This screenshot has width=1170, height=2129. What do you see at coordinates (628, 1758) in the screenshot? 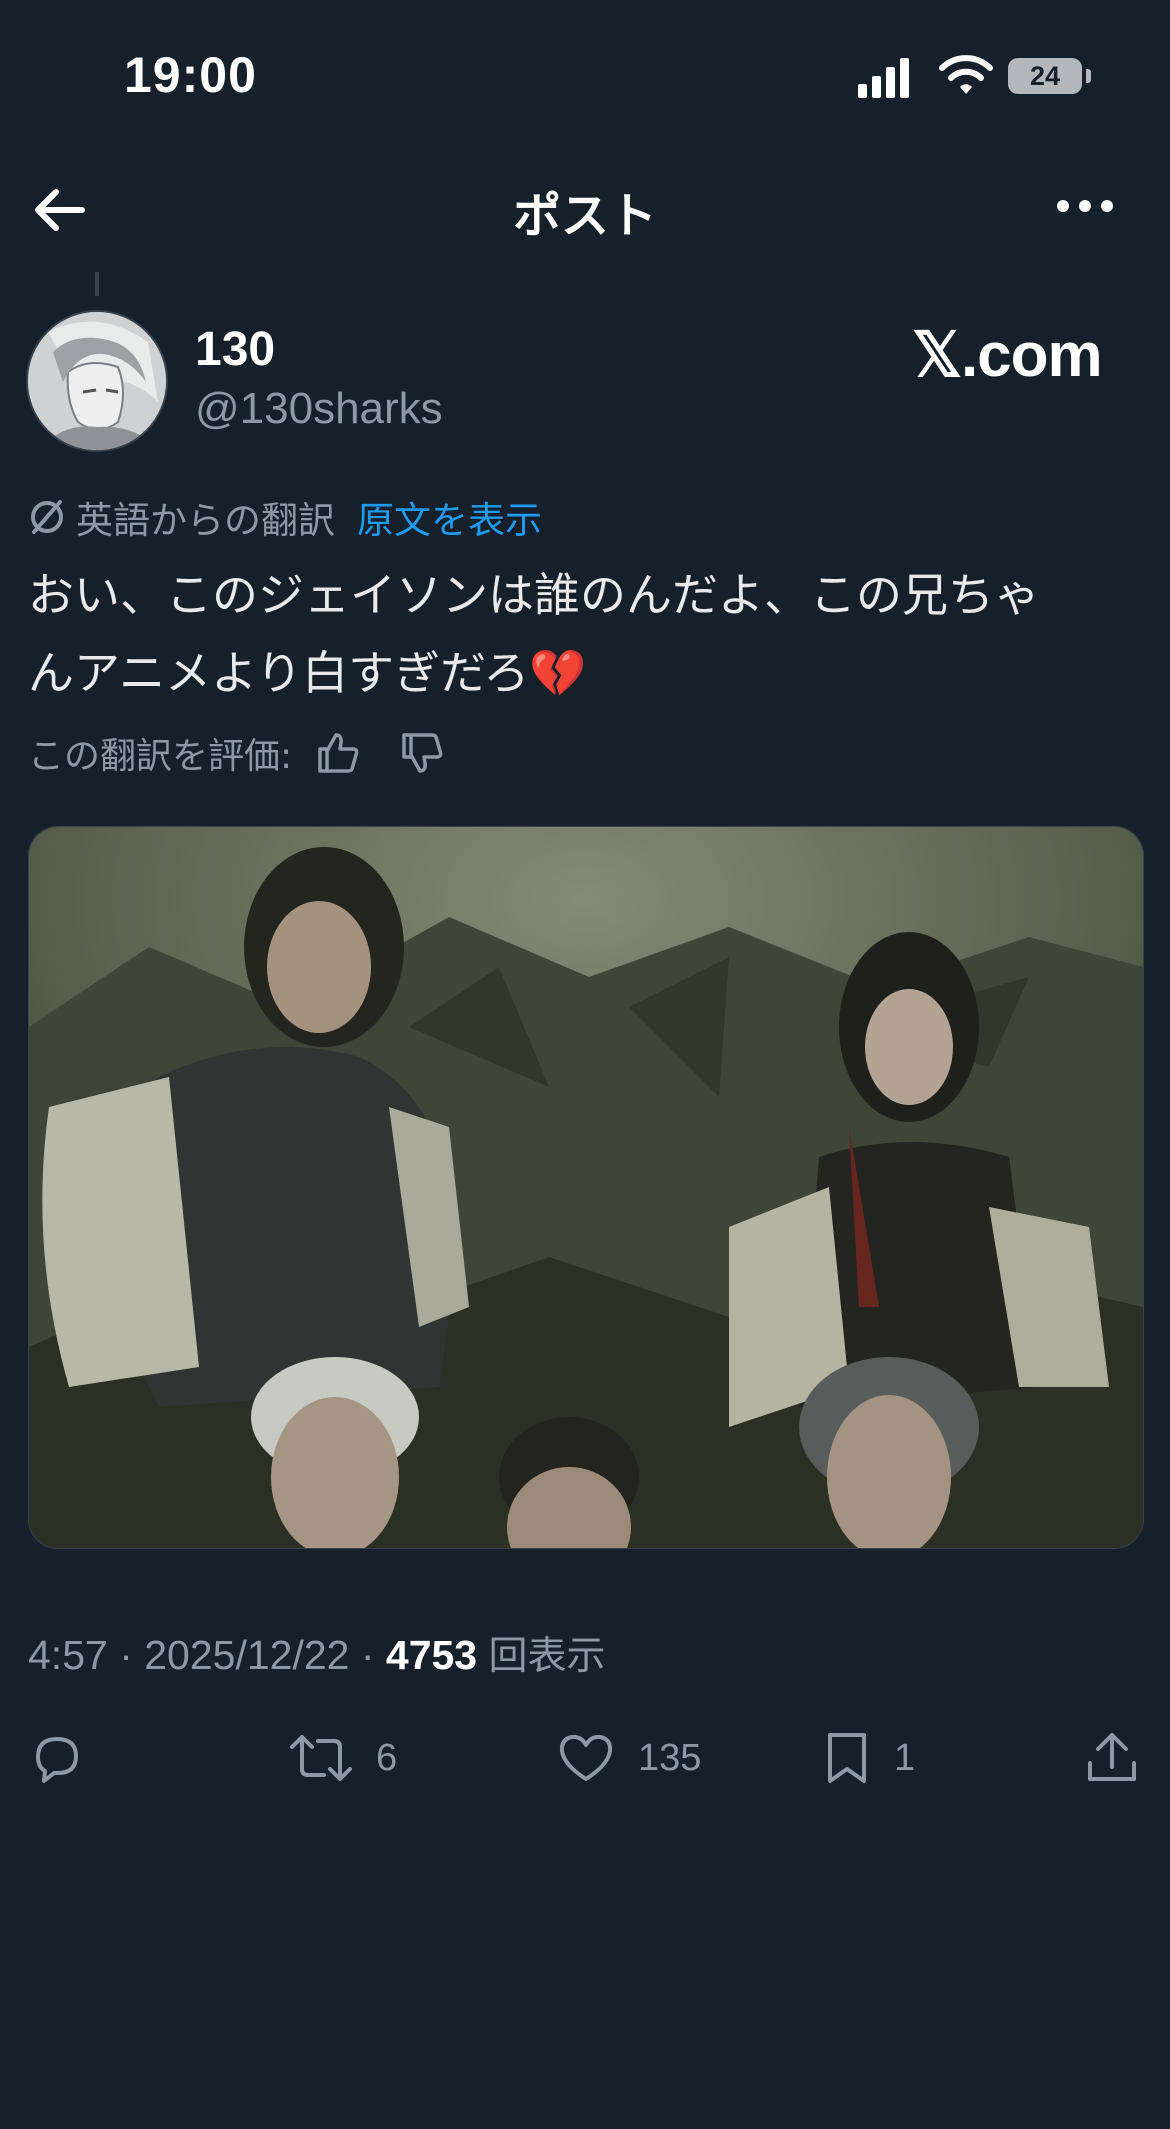
I see `like-button: 135` at bounding box center [628, 1758].